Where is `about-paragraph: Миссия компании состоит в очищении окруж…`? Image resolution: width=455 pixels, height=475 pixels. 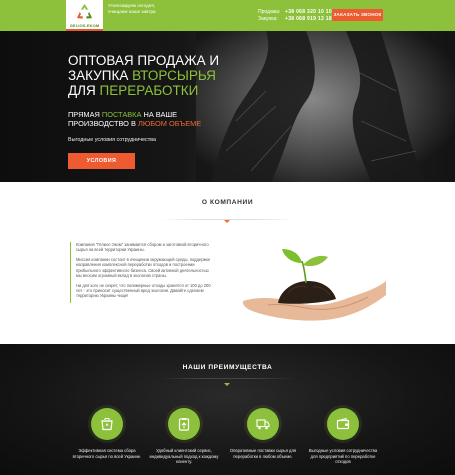 about-paragraph: Миссия компании состоит в очищении окруж… is located at coordinates (143, 267).